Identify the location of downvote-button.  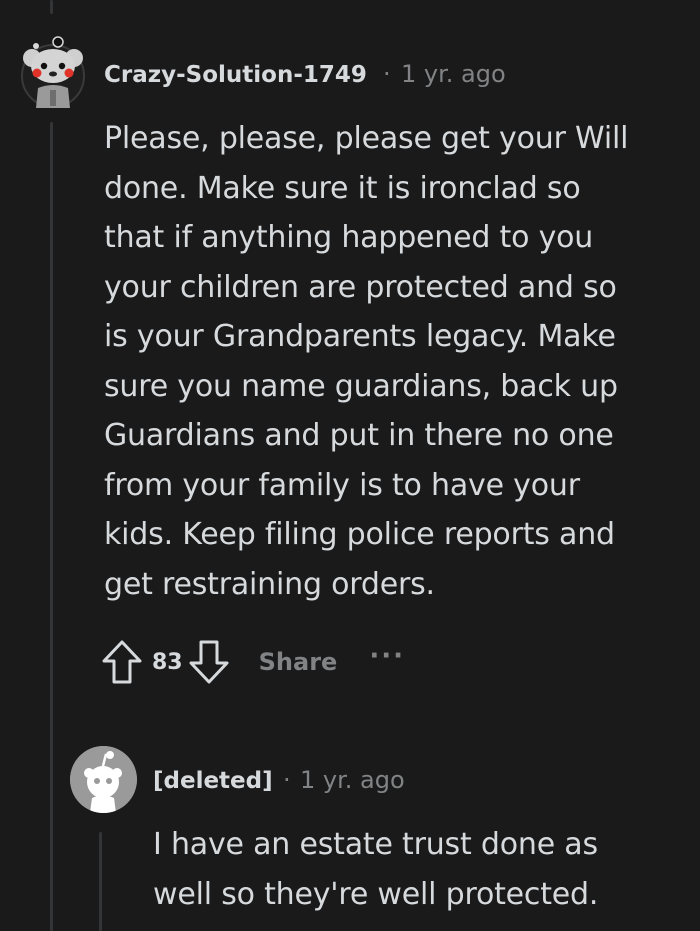
(209, 662).